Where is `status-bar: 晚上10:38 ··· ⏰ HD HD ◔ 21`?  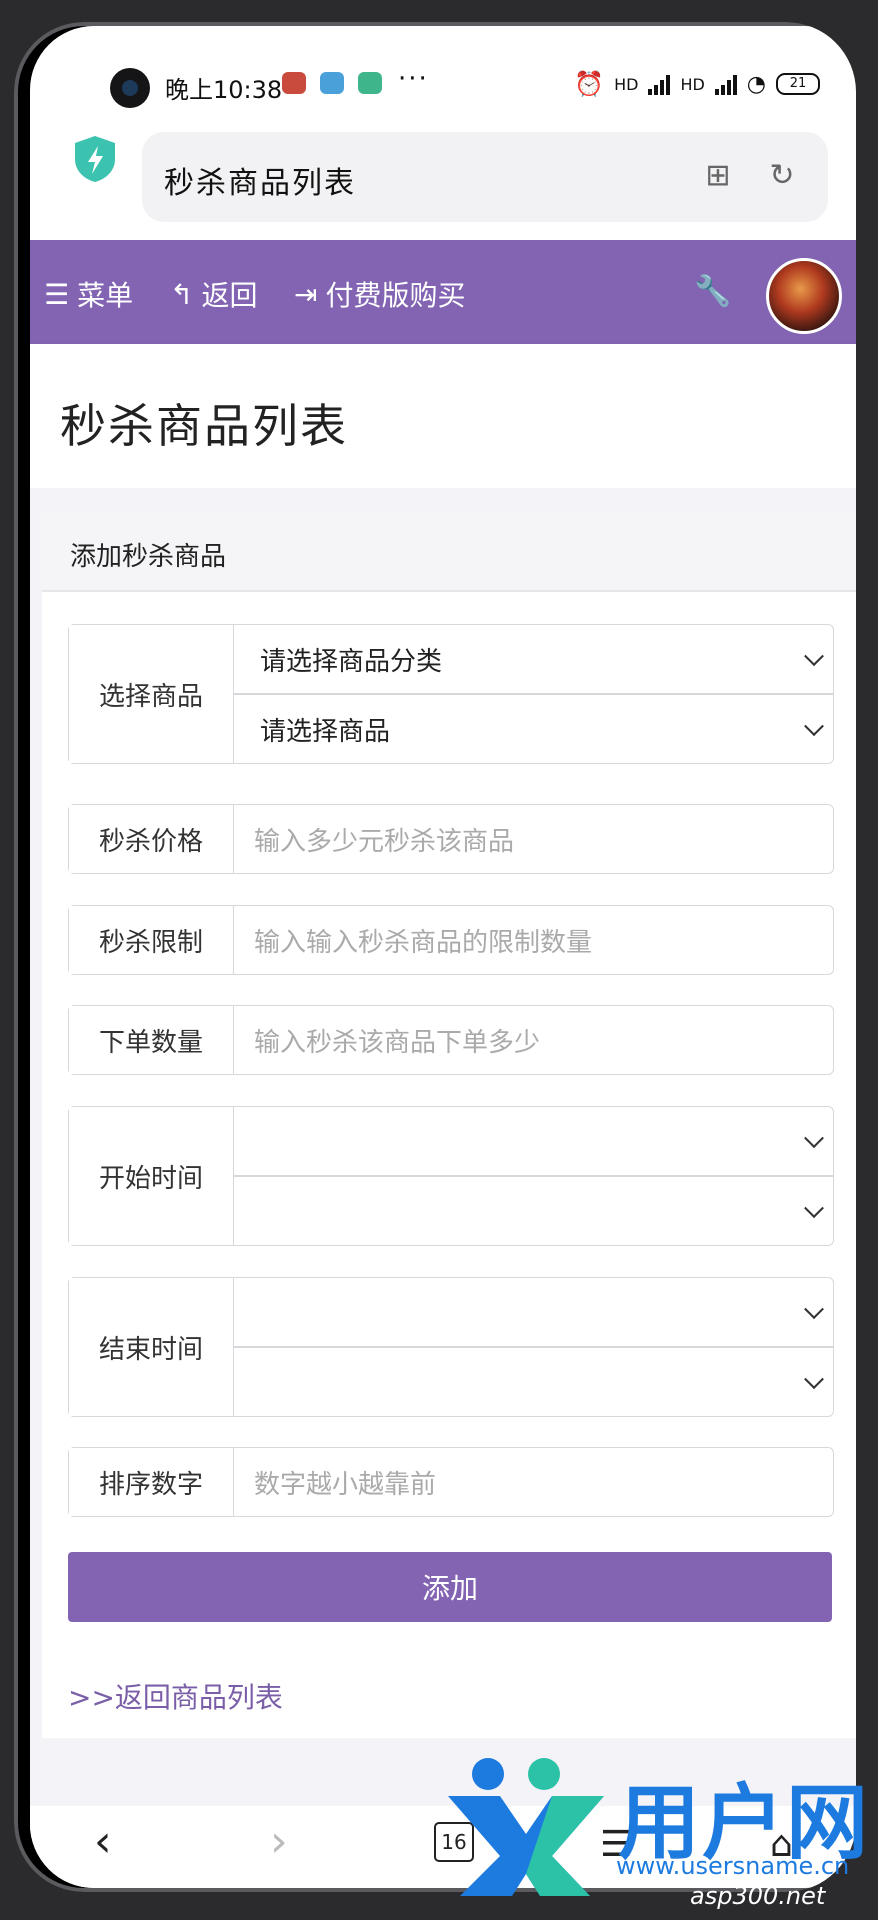
status-bar: 晚上10:38 ··· ⏰ HD HD ◔ 21 is located at coordinates (443, 71).